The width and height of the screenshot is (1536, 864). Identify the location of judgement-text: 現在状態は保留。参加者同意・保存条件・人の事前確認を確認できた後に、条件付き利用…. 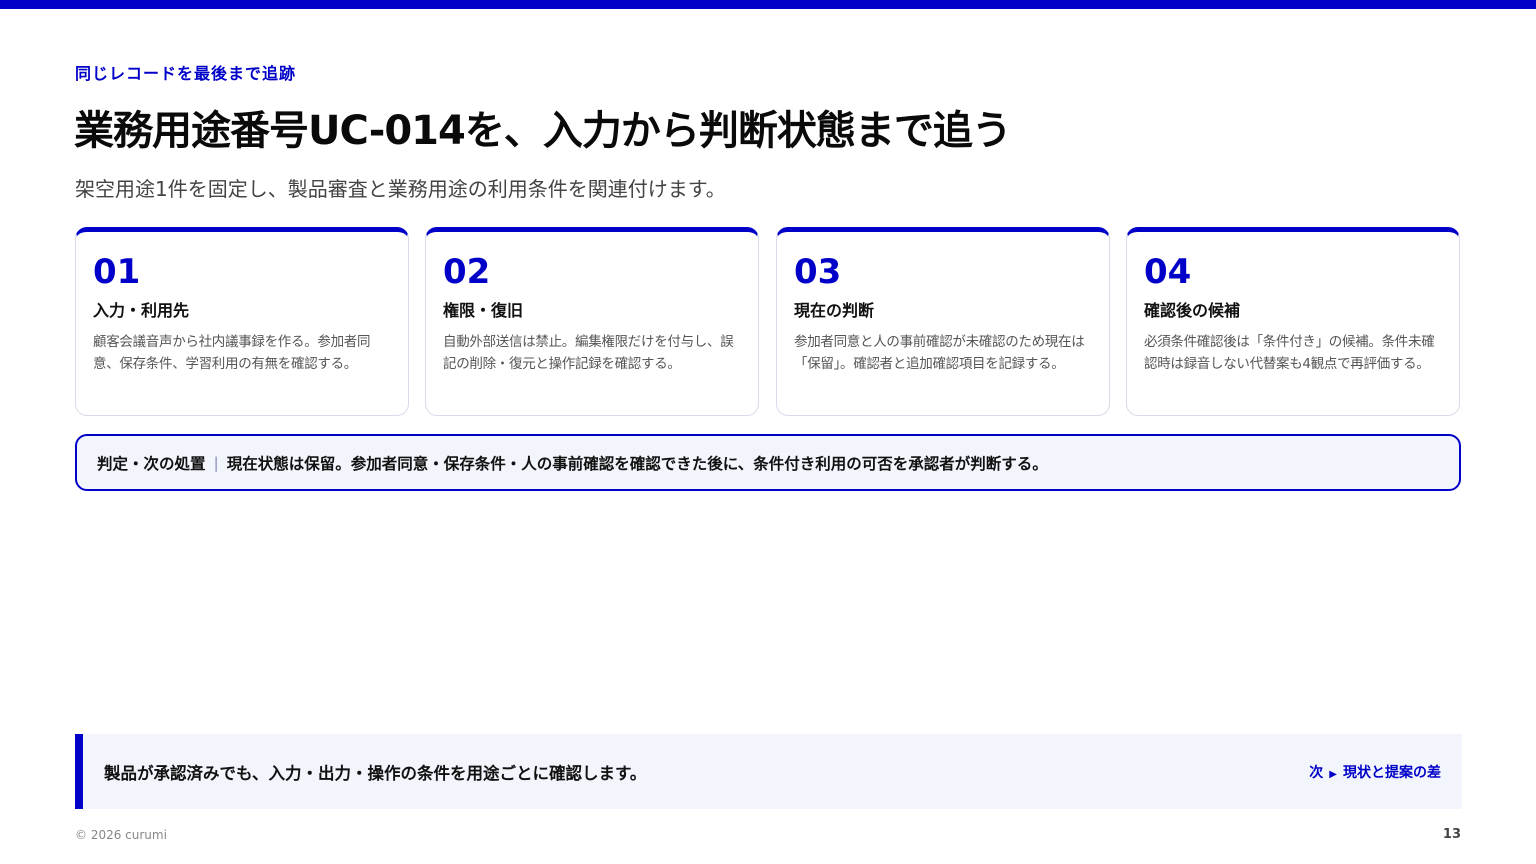
(637, 463).